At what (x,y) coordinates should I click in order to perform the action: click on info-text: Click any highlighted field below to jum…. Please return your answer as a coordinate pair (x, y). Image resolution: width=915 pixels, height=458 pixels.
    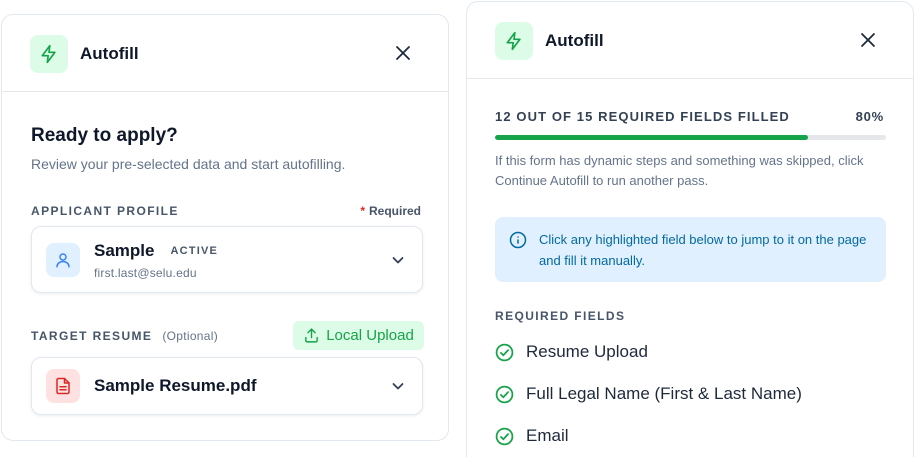
    Looking at the image, I should click on (703, 250).